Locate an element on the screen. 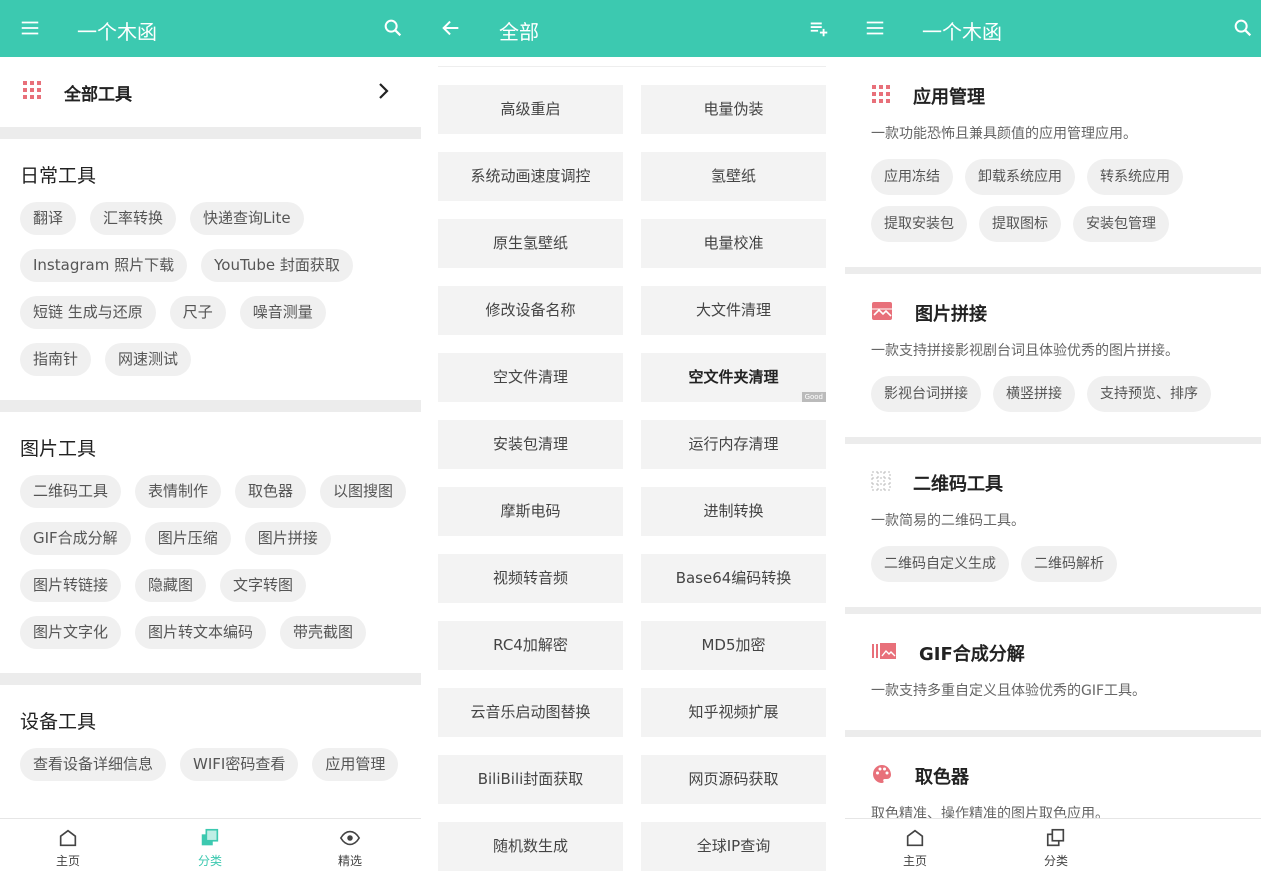  chip-group: 二维码自定义生成 二维码解析 is located at coordinates (1066, 569).